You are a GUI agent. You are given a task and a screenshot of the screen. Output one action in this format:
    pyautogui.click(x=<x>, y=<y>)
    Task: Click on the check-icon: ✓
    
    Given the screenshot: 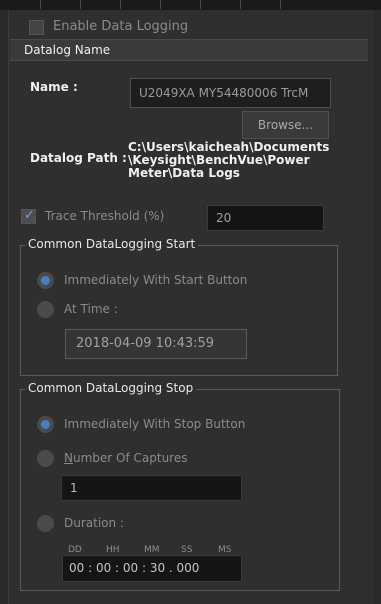 What is the action you would take?
    pyautogui.click(x=29, y=215)
    